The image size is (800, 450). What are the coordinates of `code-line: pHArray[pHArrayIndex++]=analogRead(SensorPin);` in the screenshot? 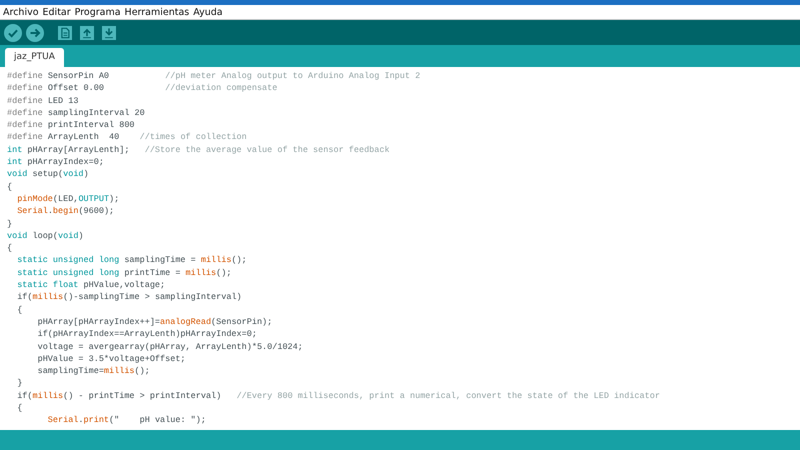 It's located at (155, 322).